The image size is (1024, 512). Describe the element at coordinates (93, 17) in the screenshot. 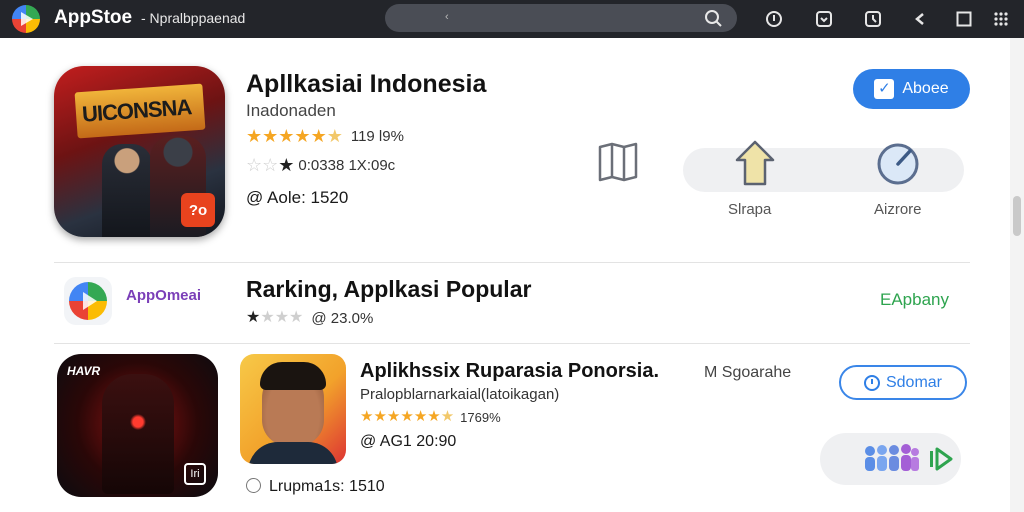

I see `app-title: AppStoe` at that location.